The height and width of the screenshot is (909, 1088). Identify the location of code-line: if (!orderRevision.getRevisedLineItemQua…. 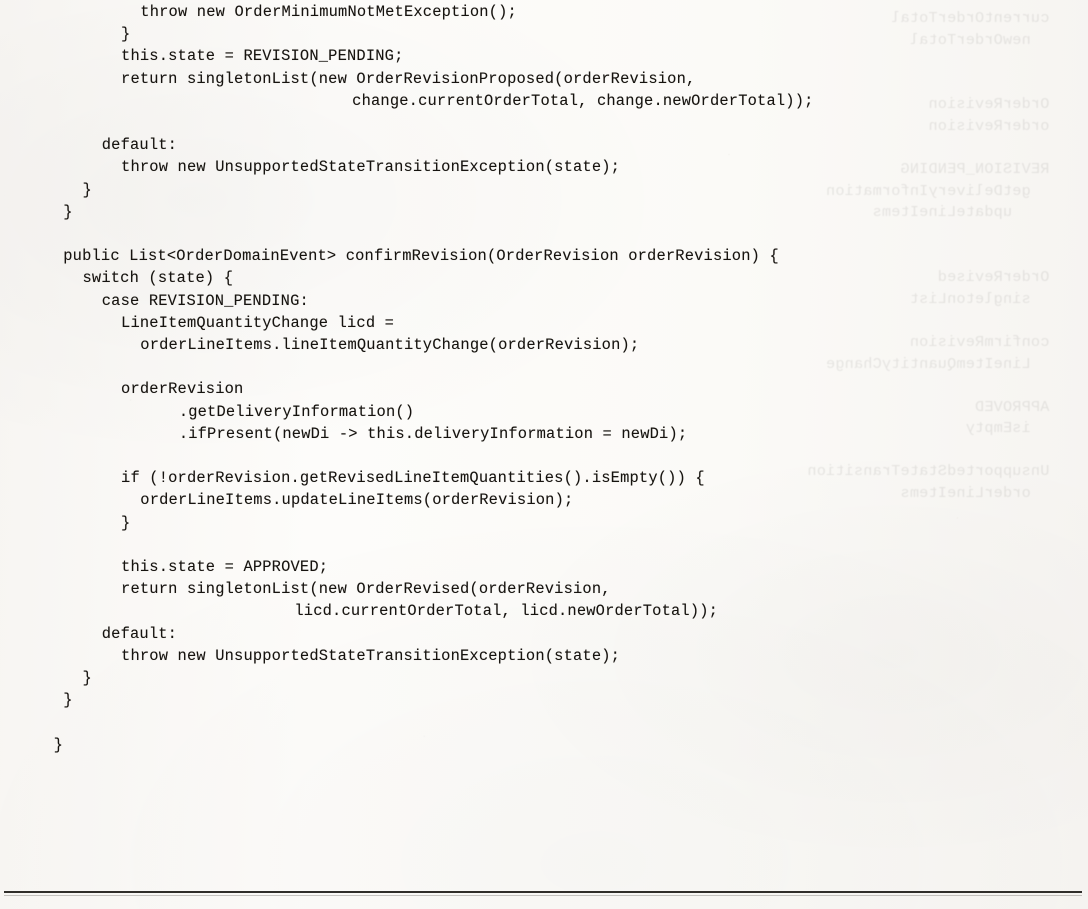
(413, 478).